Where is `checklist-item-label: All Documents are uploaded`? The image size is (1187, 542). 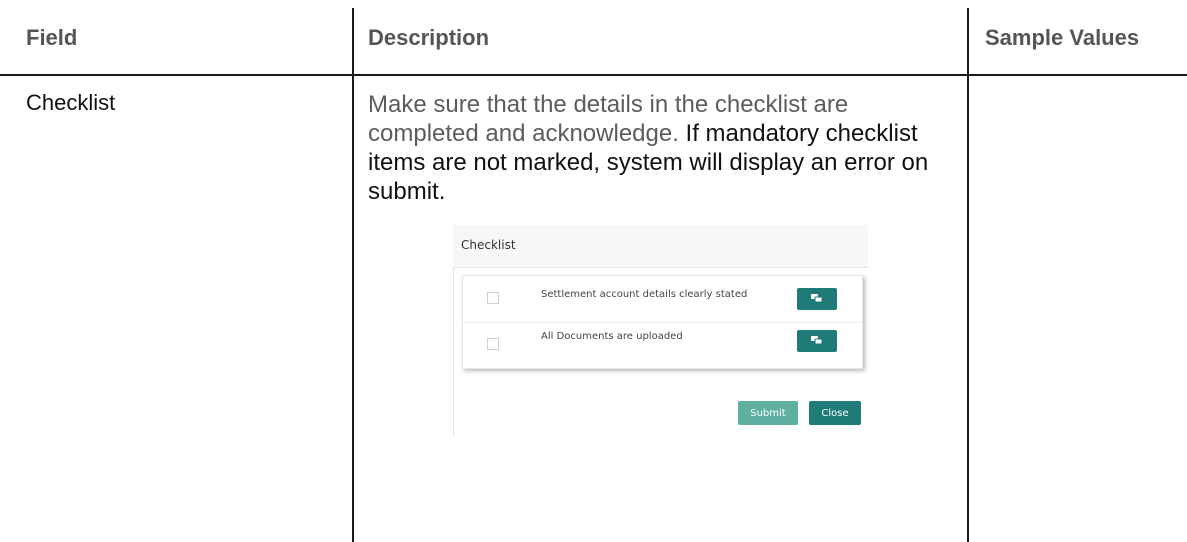 checklist-item-label: All Documents are uploaded is located at coordinates (612, 336).